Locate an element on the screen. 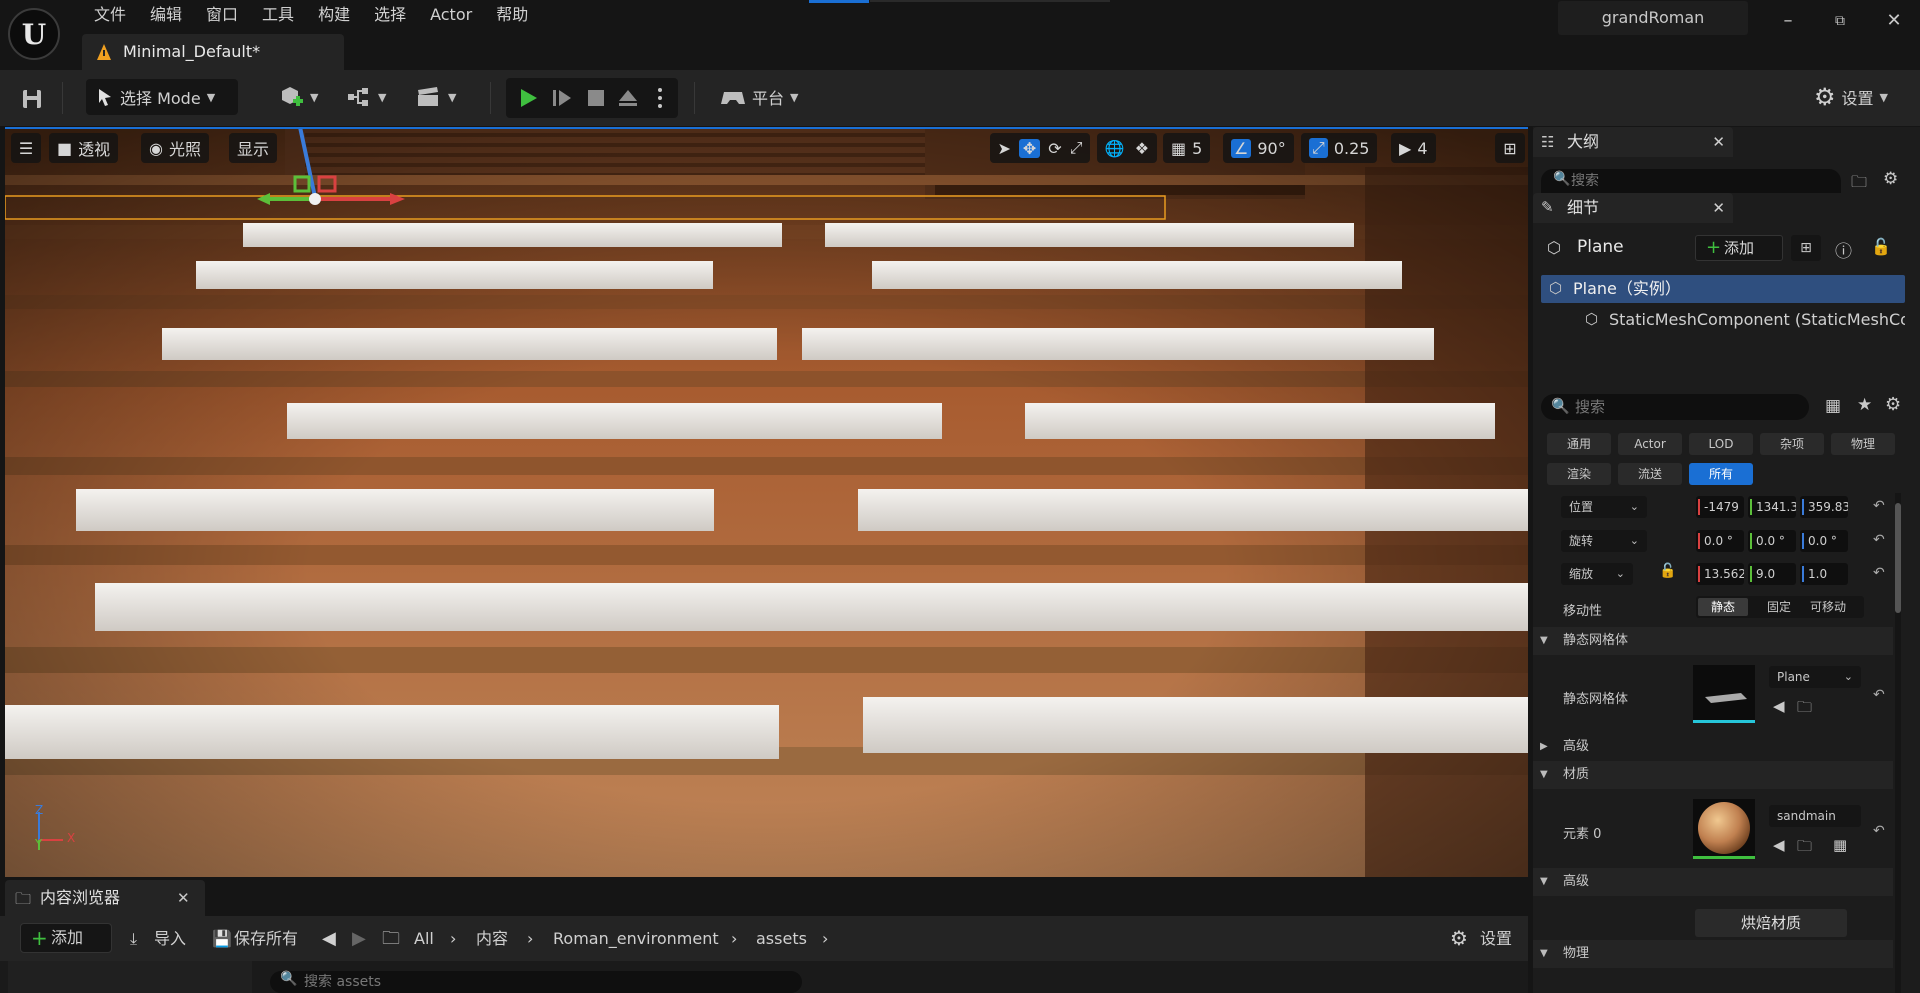 The height and width of the screenshot is (993, 1920). scale-lock-icon: 🔓 is located at coordinates (1667, 571).